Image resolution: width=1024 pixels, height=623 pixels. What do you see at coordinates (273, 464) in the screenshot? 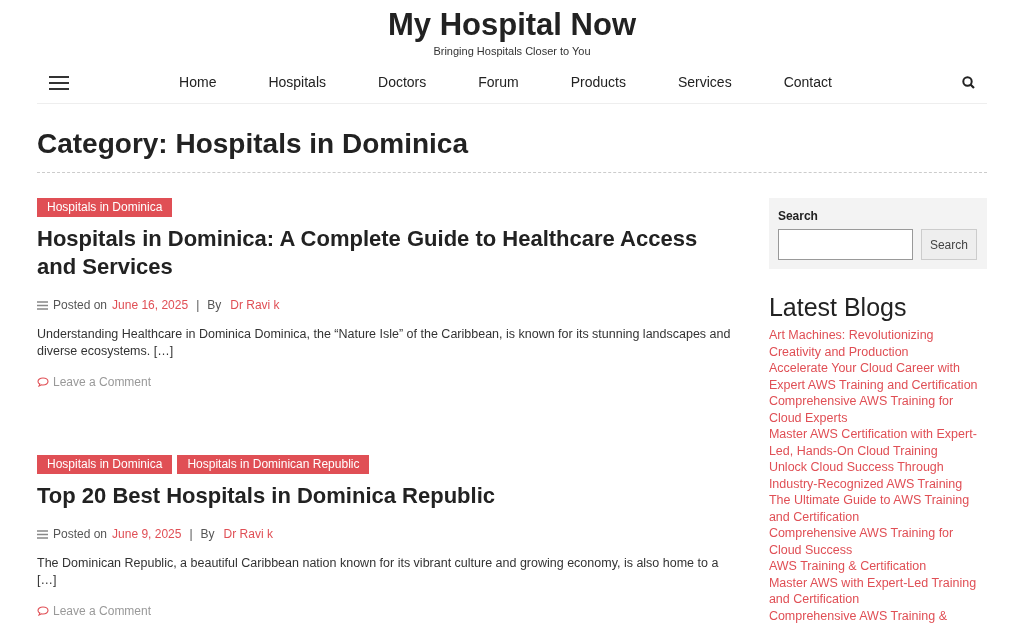
I see `category-tag: Hospitals in Dominican Republic` at bounding box center [273, 464].